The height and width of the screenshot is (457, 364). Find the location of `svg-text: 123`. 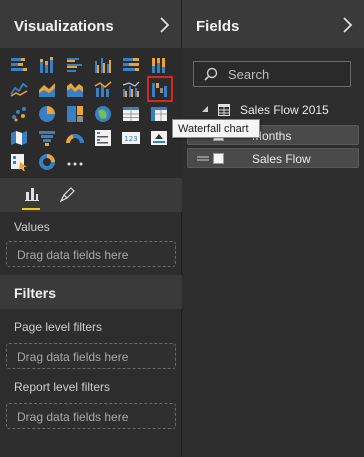

svg-text: 123 is located at coordinates (130, 139).